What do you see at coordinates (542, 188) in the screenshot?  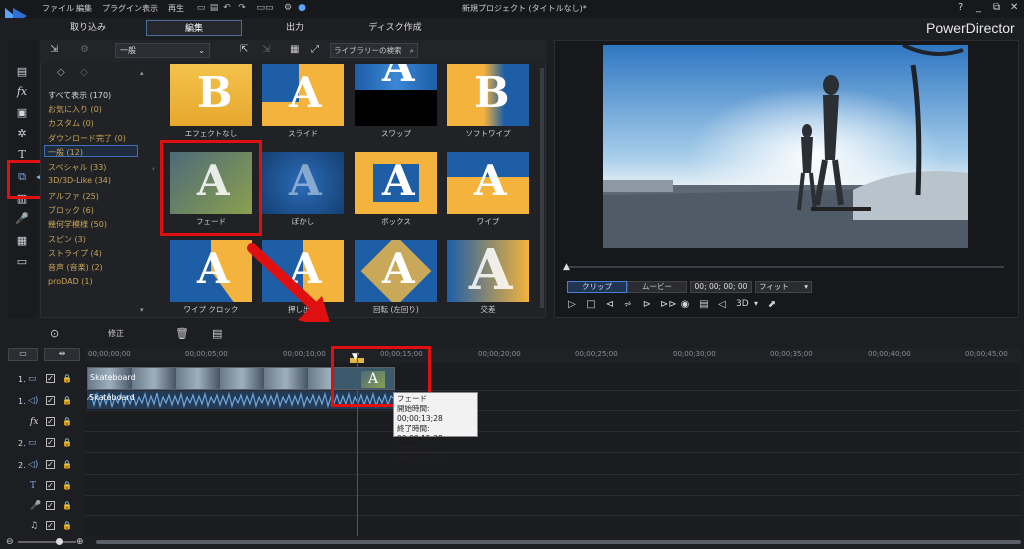 I see `library-scrollbar` at bounding box center [542, 188].